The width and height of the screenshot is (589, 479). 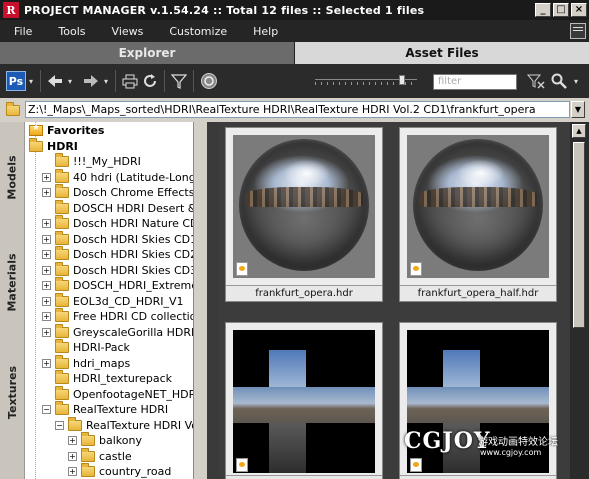 What do you see at coordinates (294, 31) in the screenshot?
I see `menu-bar: File Tools Views Customize Help` at bounding box center [294, 31].